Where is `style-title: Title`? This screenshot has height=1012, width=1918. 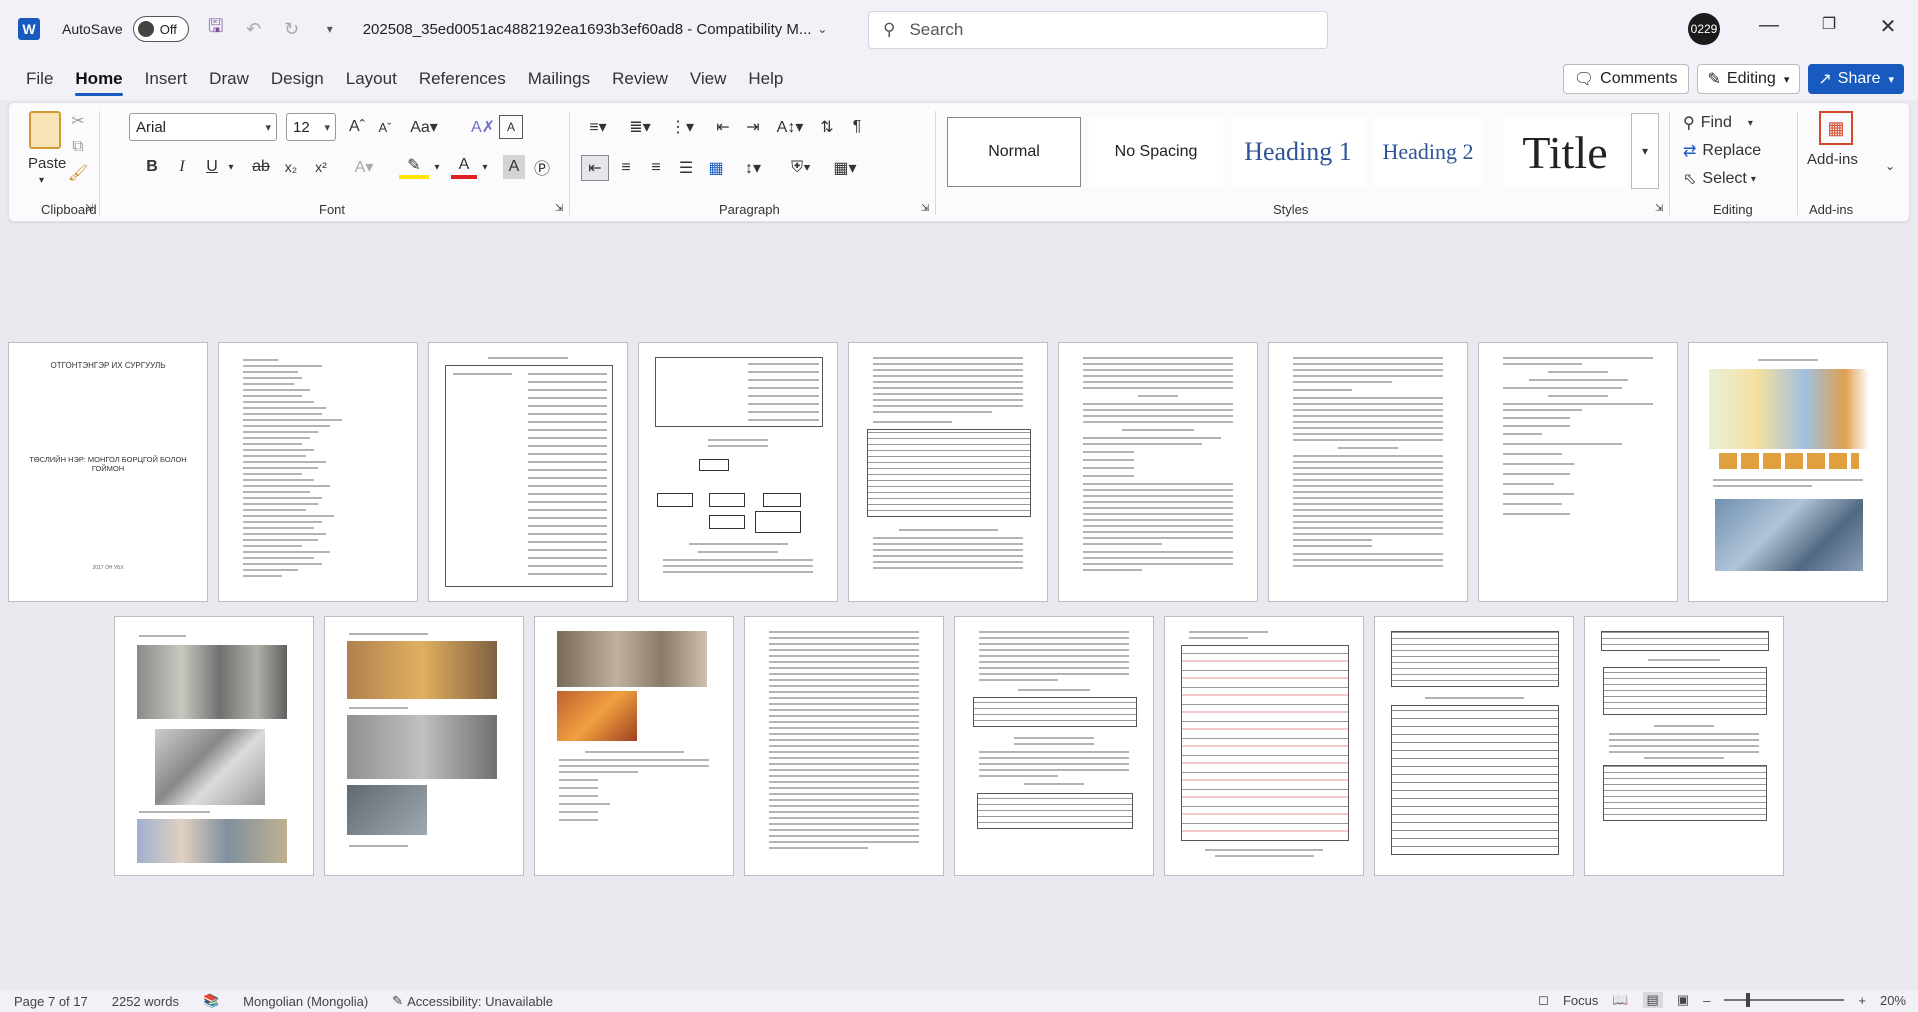
style-title: Title is located at coordinates (1565, 152).